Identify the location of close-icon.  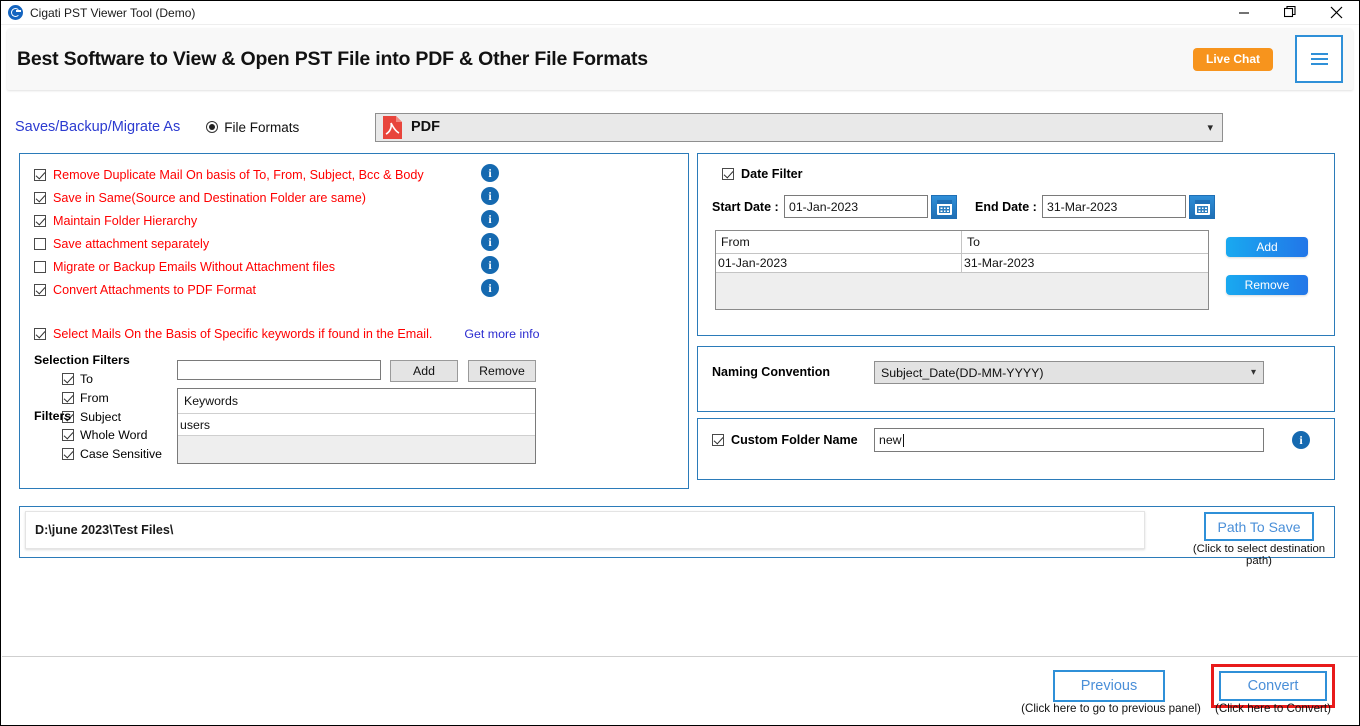
(1336, 12).